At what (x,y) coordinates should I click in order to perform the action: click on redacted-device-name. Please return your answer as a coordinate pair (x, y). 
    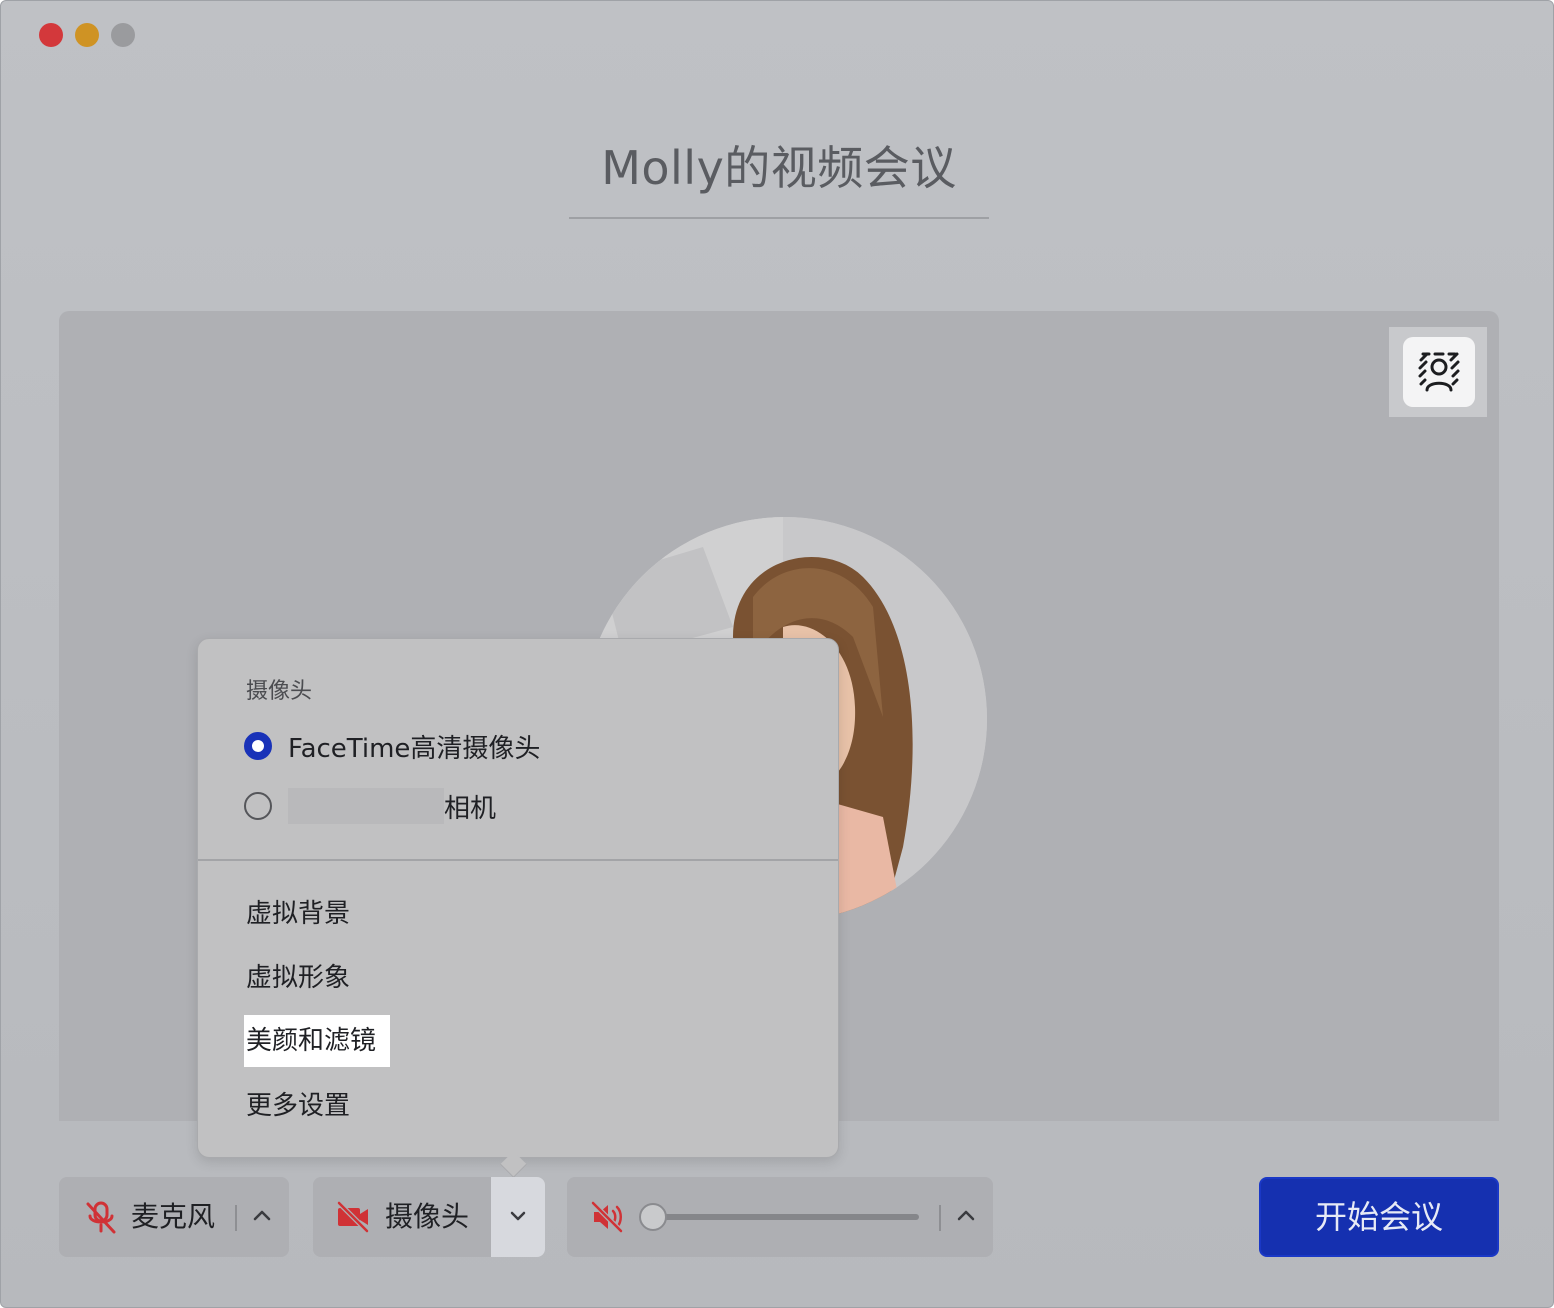
    Looking at the image, I should click on (366, 806).